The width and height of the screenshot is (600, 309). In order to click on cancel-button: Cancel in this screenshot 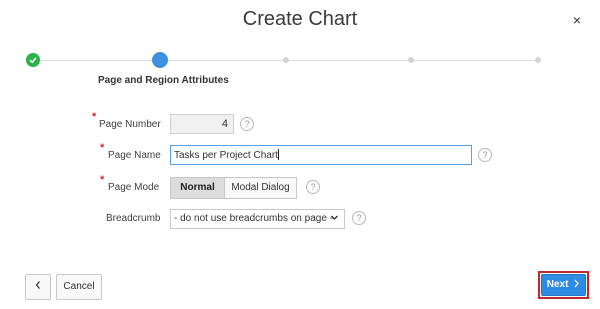, I will do `click(79, 287)`.